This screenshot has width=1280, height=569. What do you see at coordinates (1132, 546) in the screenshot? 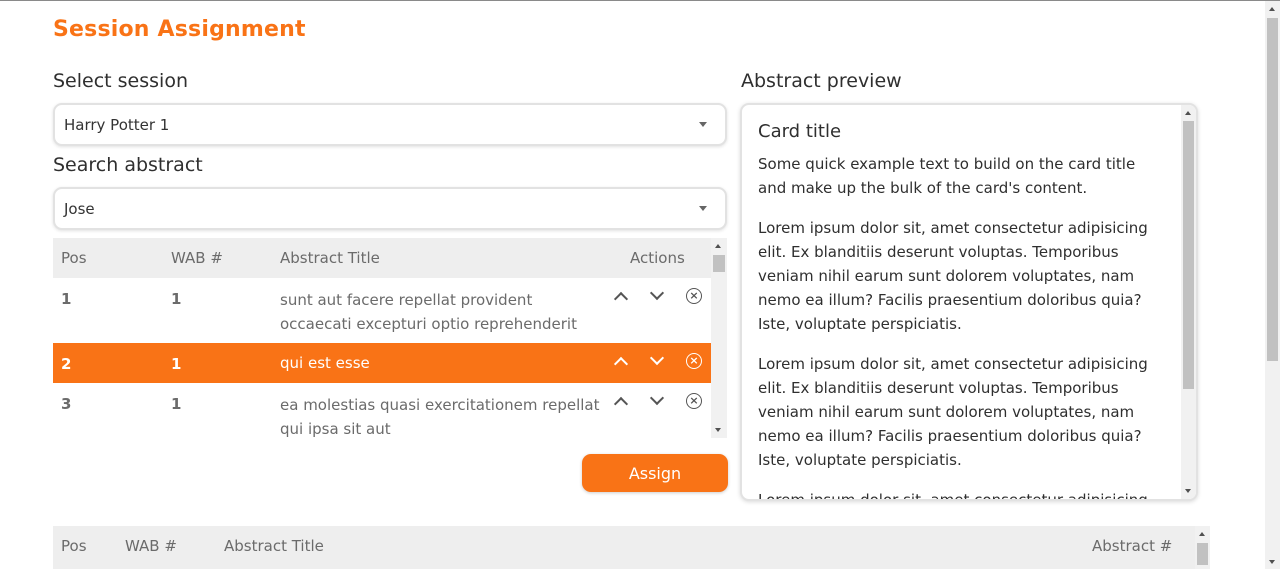
I see `header-abstract-number: Abstract #` at bounding box center [1132, 546].